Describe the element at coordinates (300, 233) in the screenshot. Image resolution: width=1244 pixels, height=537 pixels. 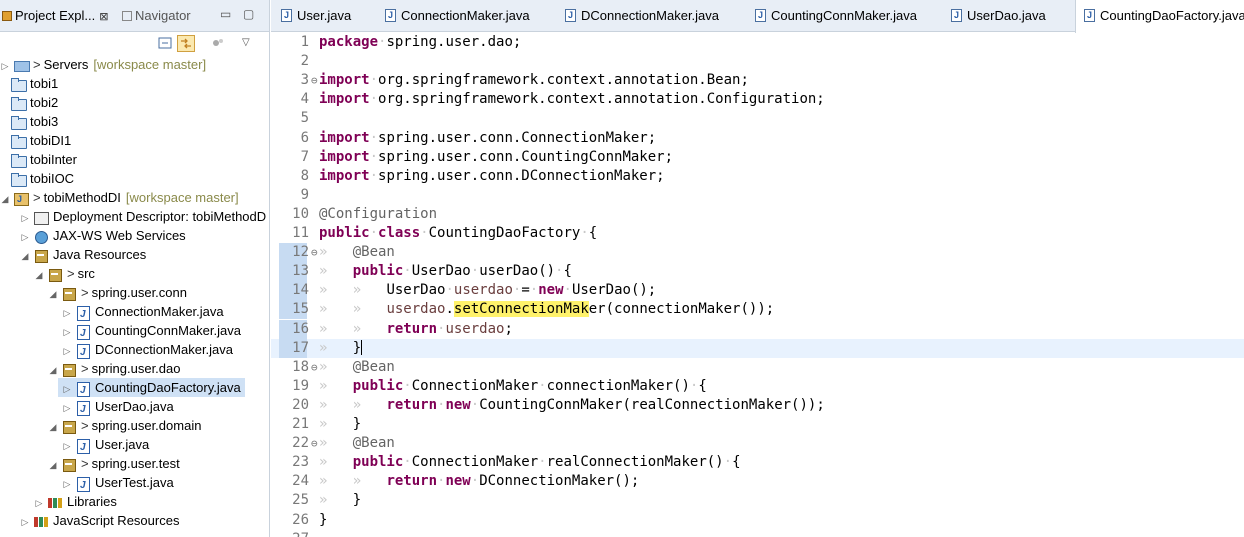
I see `line-number: 11` at that location.